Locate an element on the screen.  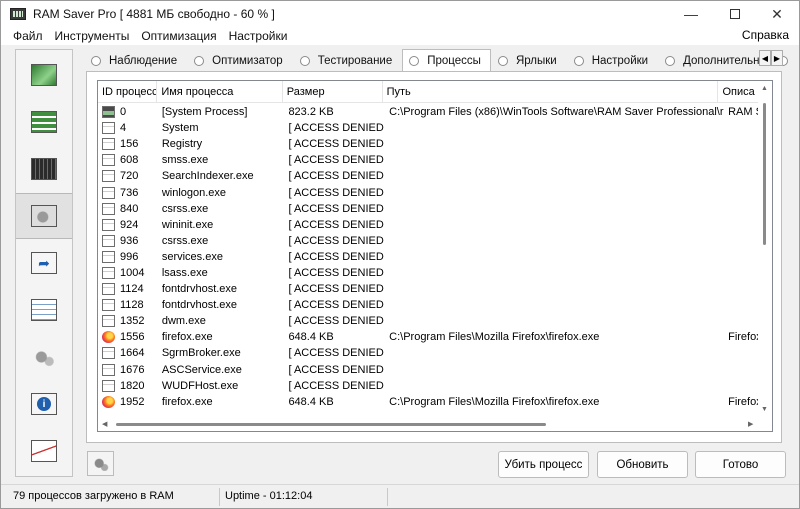
table-row: 1352 dwm.exe [ ACCESS DENIED ] is located at coordinates (428, 321).